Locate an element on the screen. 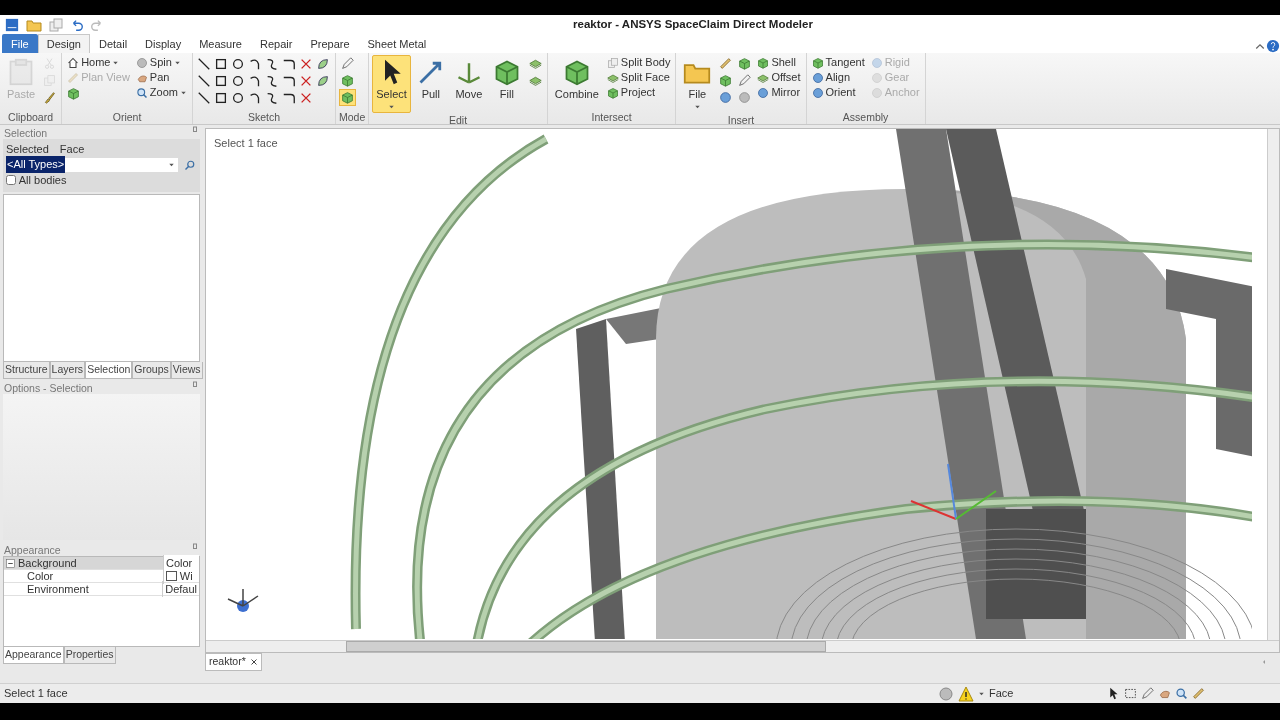 This screenshot has width=1280, height=720. ribbon-button: Project is located at coordinates (638, 92).